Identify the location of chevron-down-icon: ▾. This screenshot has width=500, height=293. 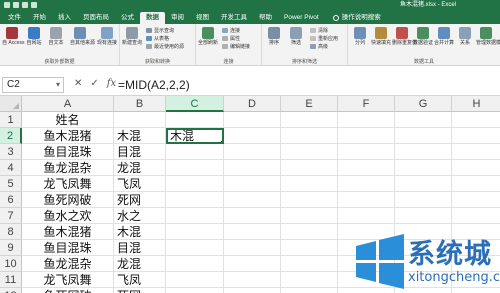
(58, 85).